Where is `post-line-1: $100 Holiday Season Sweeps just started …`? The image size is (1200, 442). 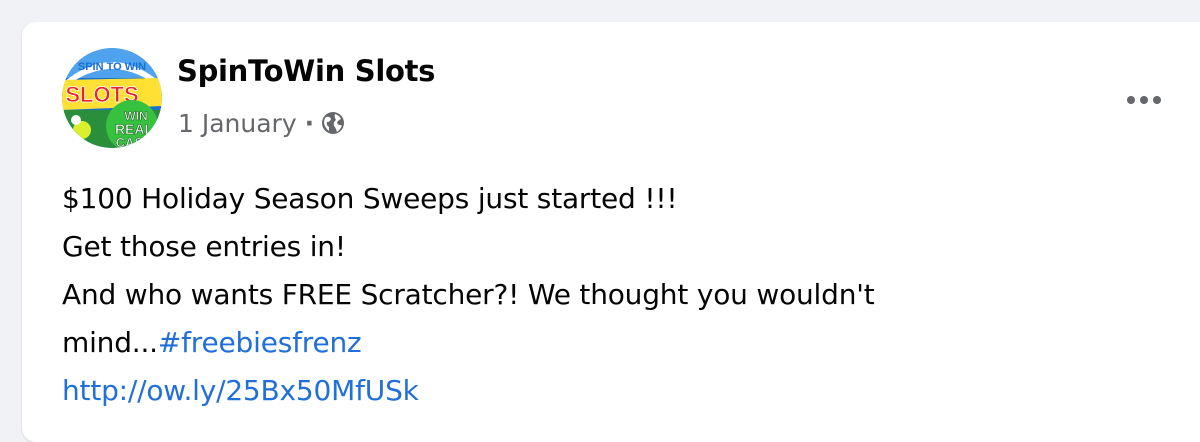 post-line-1: $100 Holiday Season Sweeps just started … is located at coordinates (370, 198).